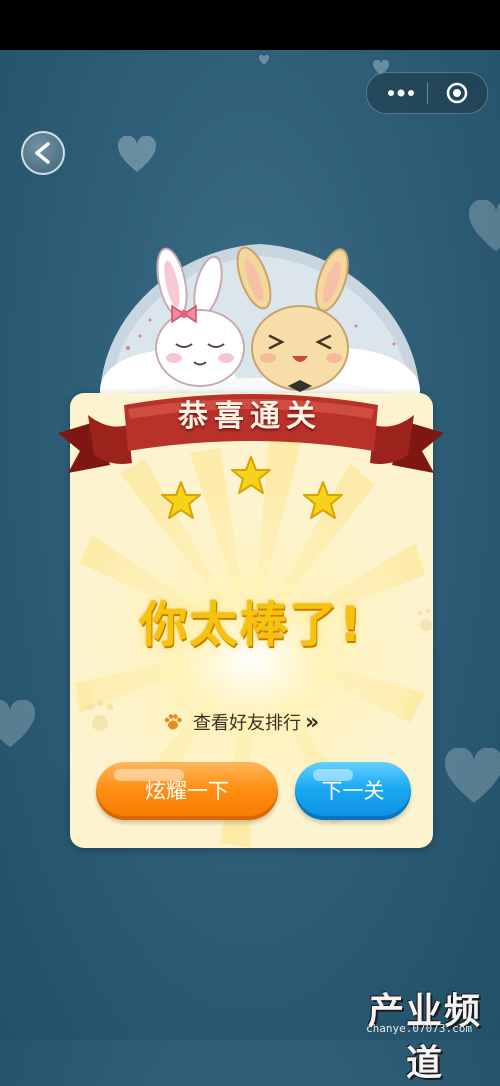 The width and height of the screenshot is (500, 1086). I want to click on watermark-url: chanye.07073.com, so click(419, 1028).